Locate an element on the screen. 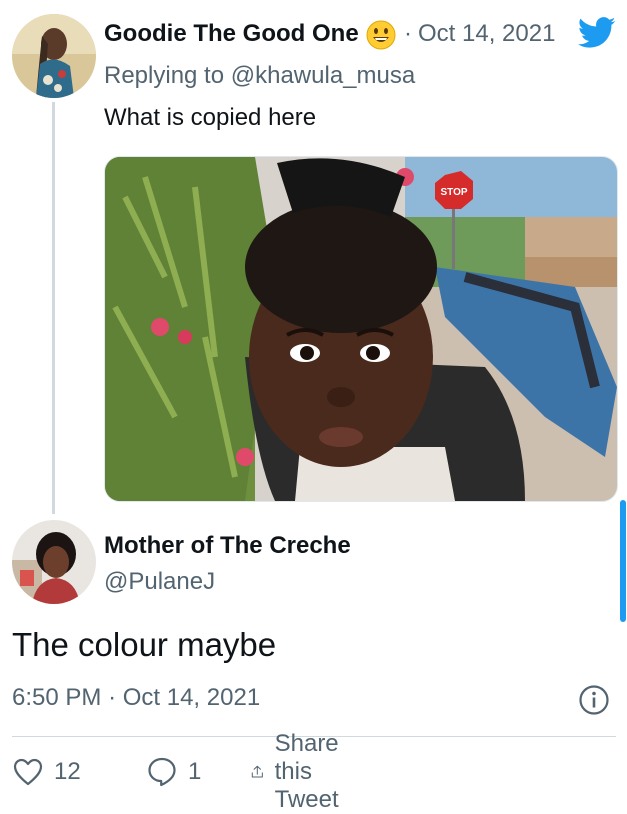  thread-connector-line is located at coordinates (53, 308).